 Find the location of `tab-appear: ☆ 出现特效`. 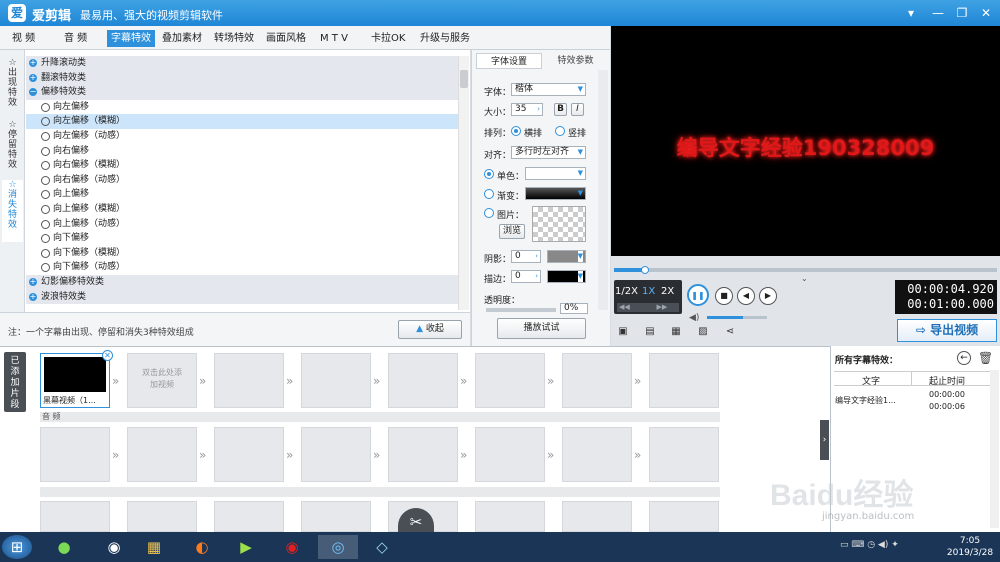

tab-appear: ☆ 出现特效 is located at coordinates (12, 87).